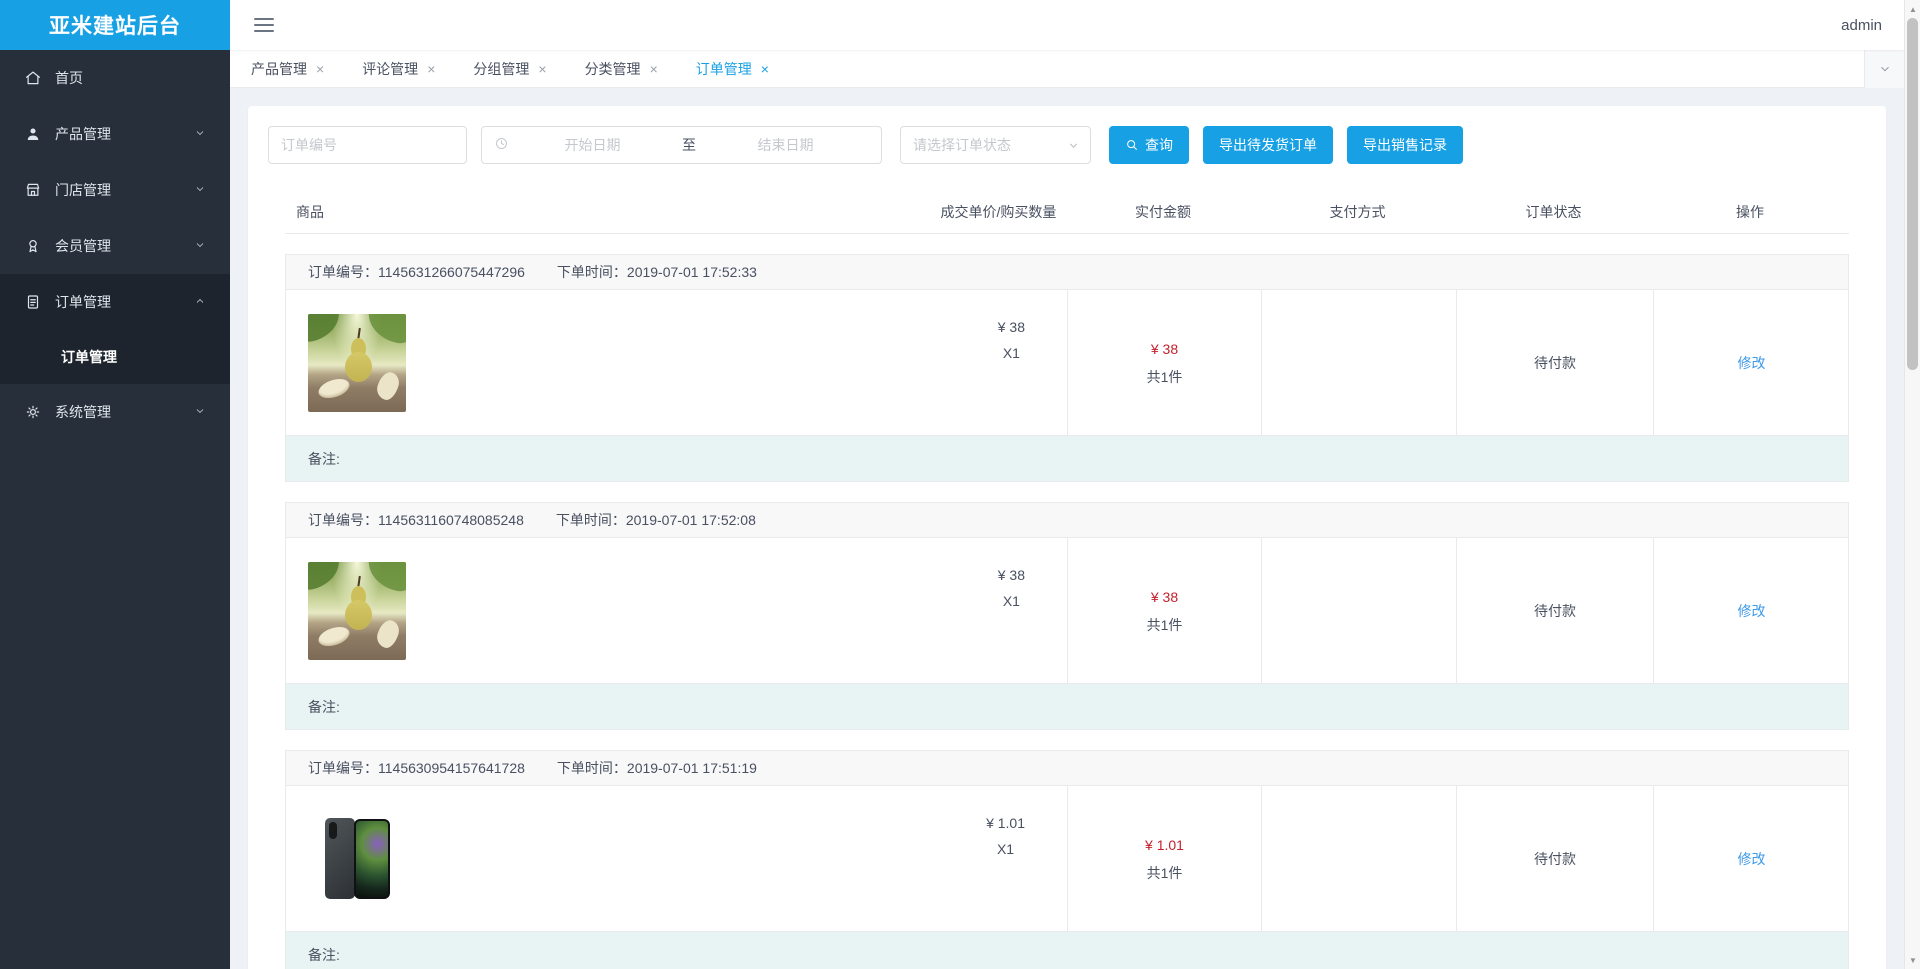 The width and height of the screenshot is (1920, 969). Describe the element at coordinates (1067, 950) in the screenshot. I see `order-remark: 备注:` at that location.